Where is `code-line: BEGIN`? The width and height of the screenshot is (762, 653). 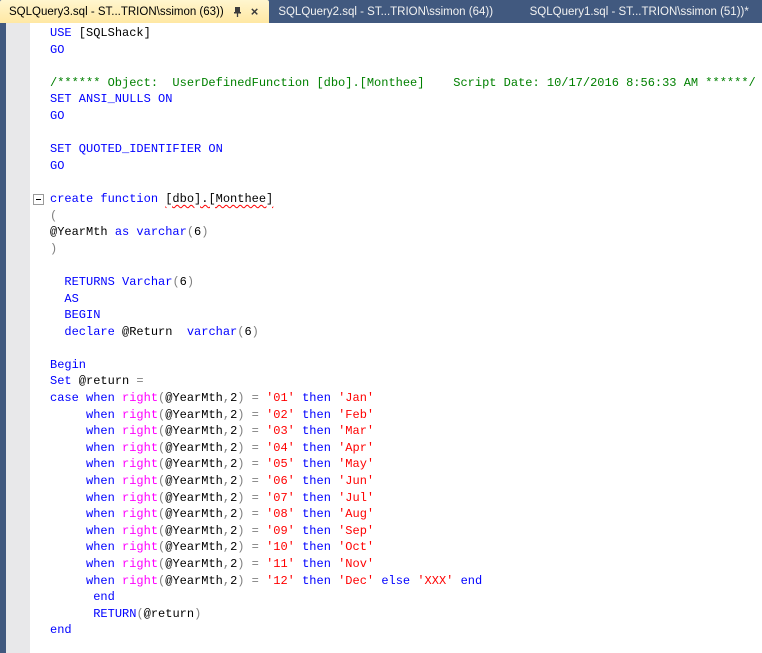 code-line: BEGIN is located at coordinates (384, 315).